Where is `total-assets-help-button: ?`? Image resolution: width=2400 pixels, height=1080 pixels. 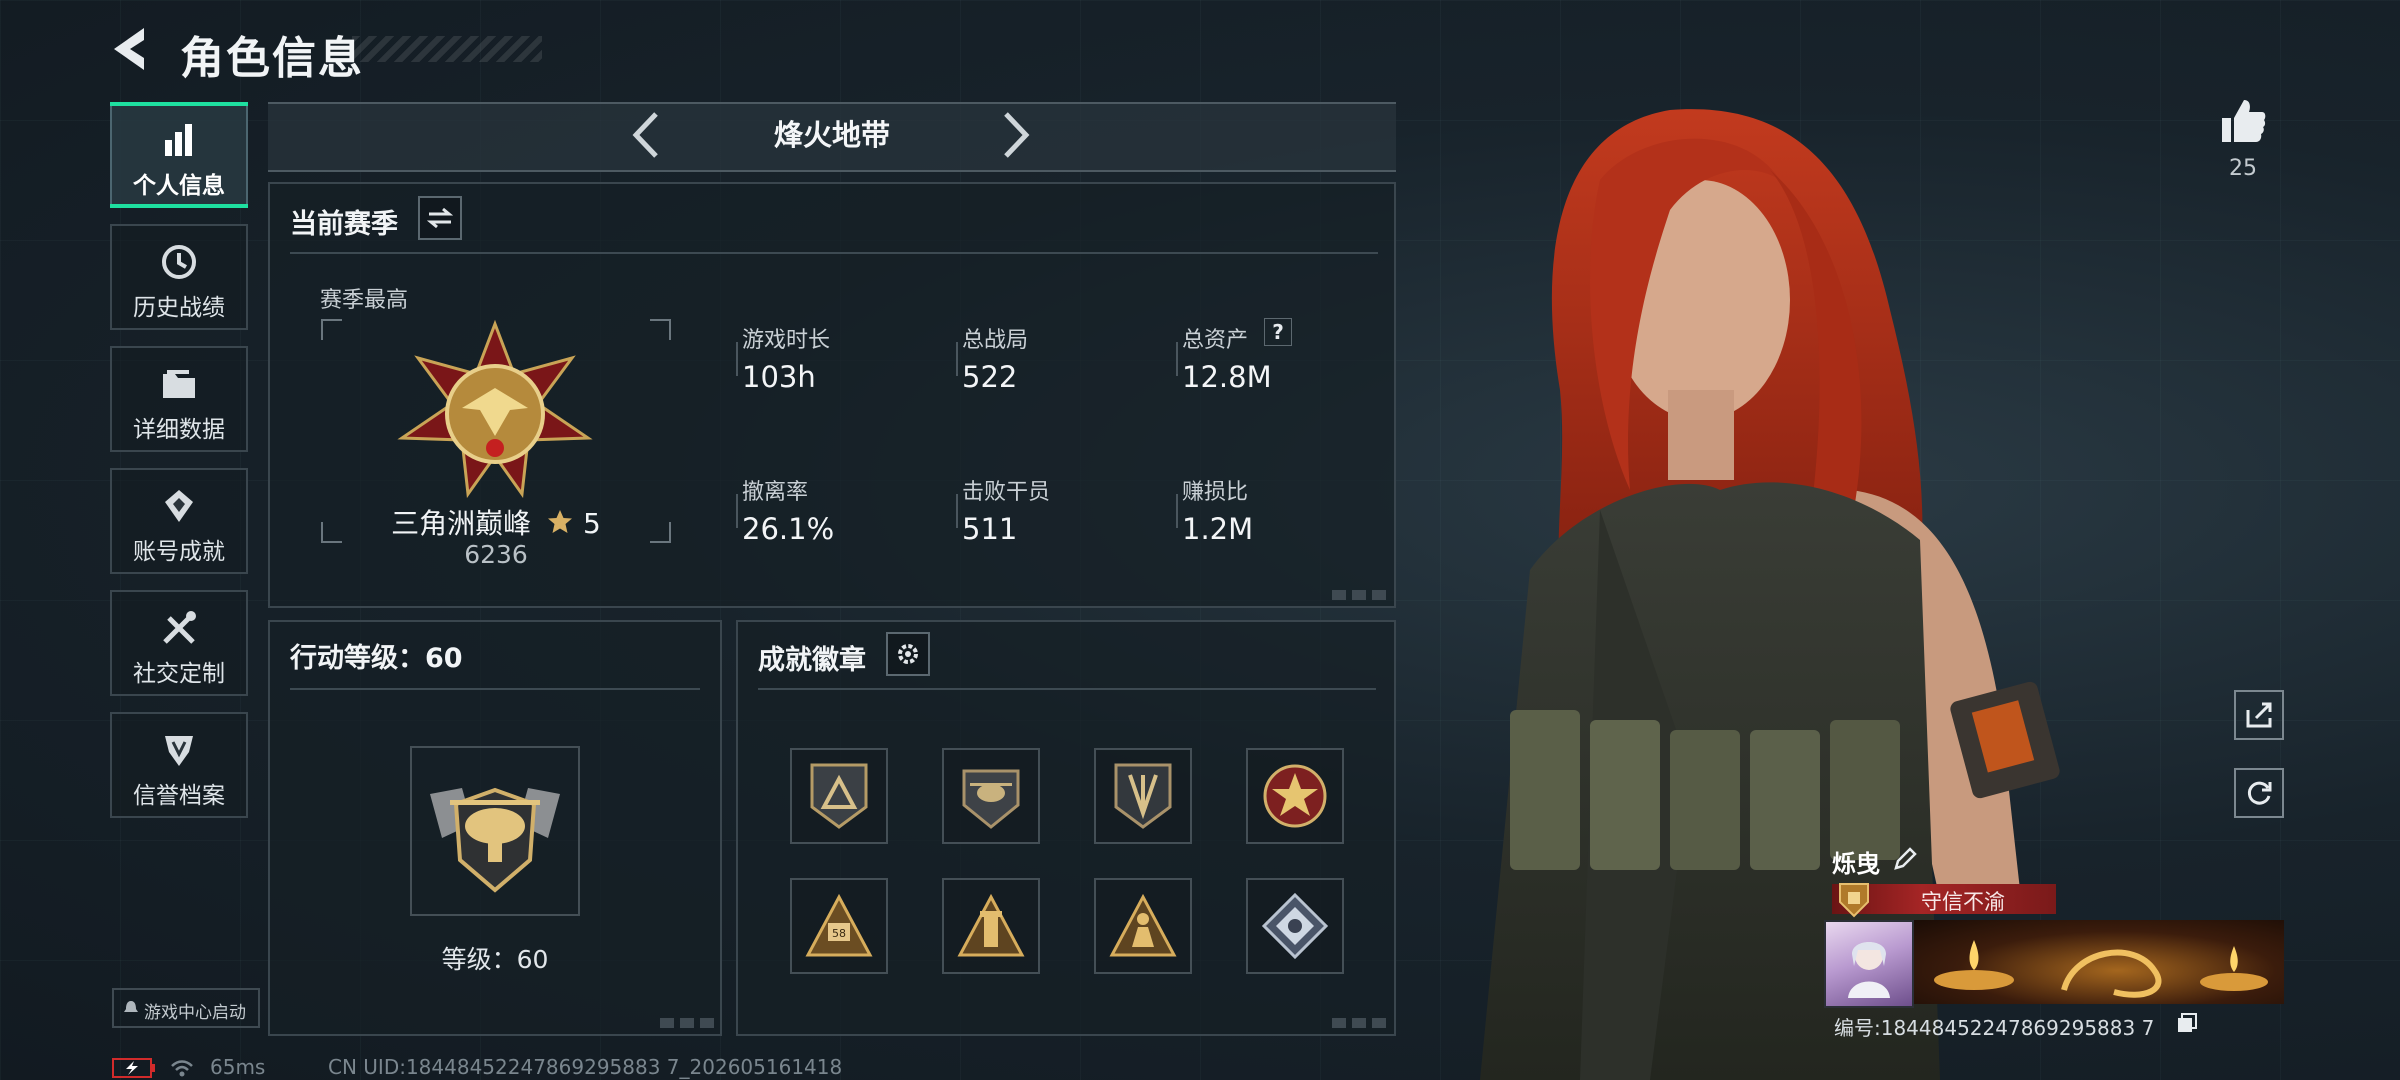
total-assets-help-button: ? is located at coordinates (1278, 332).